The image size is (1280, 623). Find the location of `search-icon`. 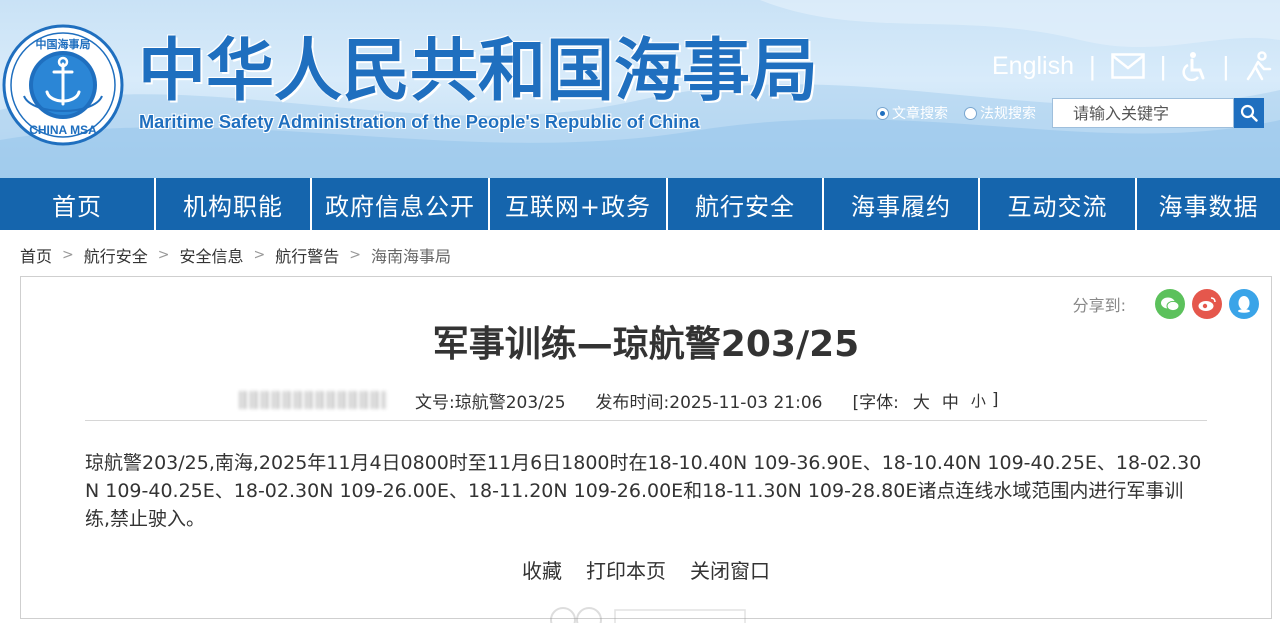

search-icon is located at coordinates (1249, 113).